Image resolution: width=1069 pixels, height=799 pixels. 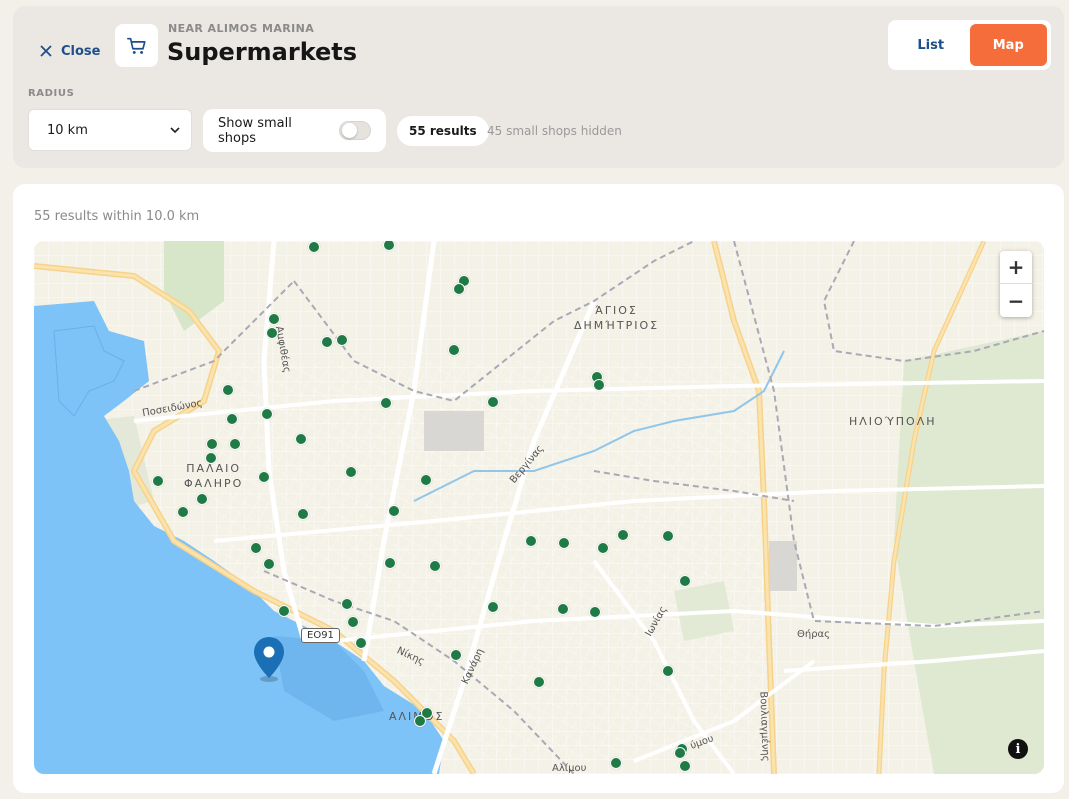 I want to click on area-label-line: ΔΗΜΉΤΡΙΟΣ, so click(x=617, y=325).